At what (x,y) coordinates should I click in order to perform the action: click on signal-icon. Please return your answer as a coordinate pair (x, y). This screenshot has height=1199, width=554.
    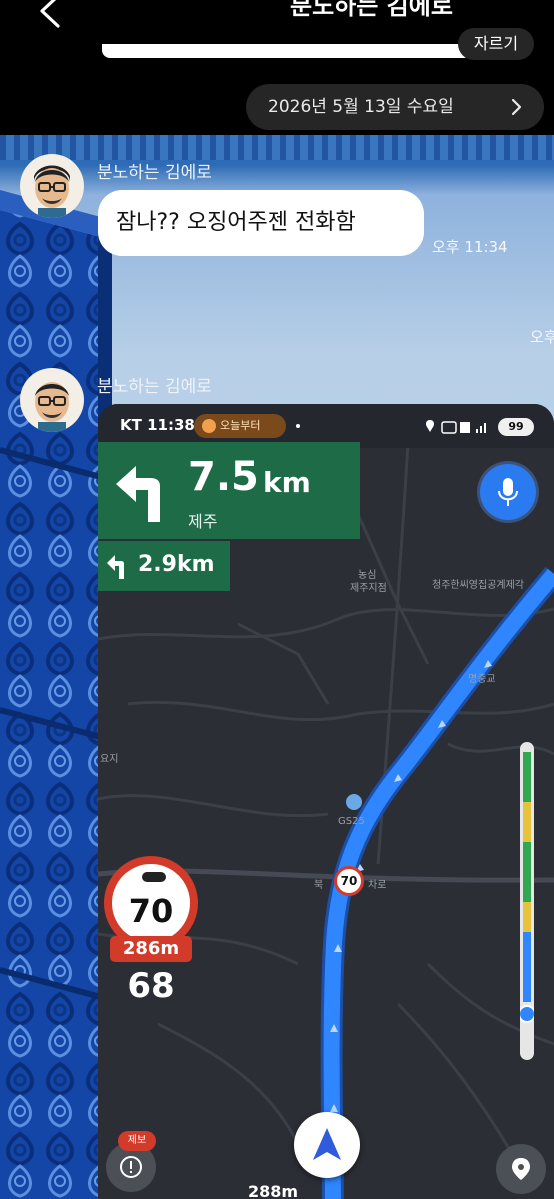
    Looking at the image, I should click on (485, 428).